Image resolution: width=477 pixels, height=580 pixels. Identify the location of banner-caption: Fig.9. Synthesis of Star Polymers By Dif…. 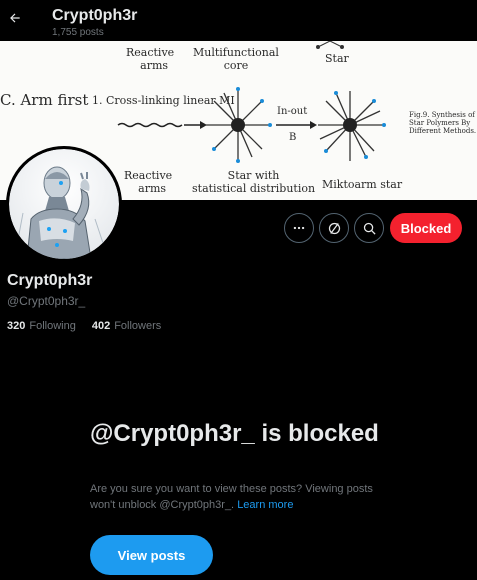
(442, 123).